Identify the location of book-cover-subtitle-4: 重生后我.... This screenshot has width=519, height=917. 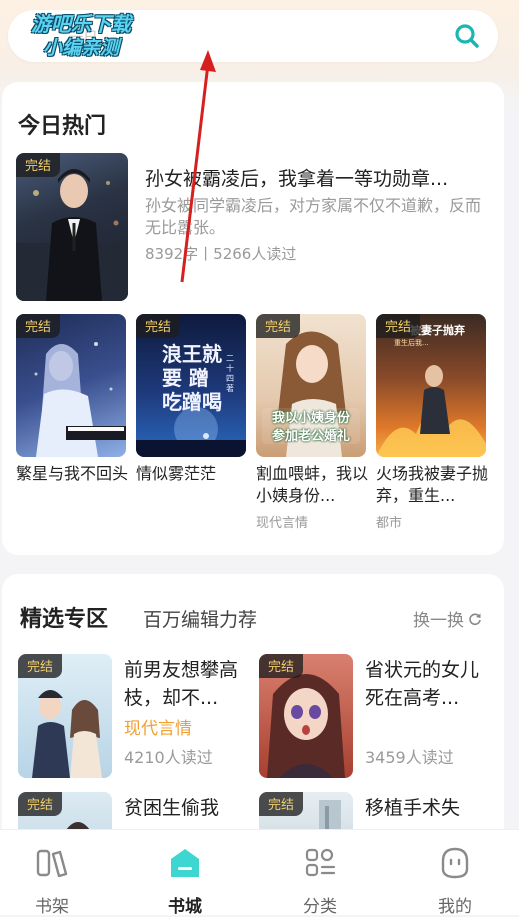
(411, 343).